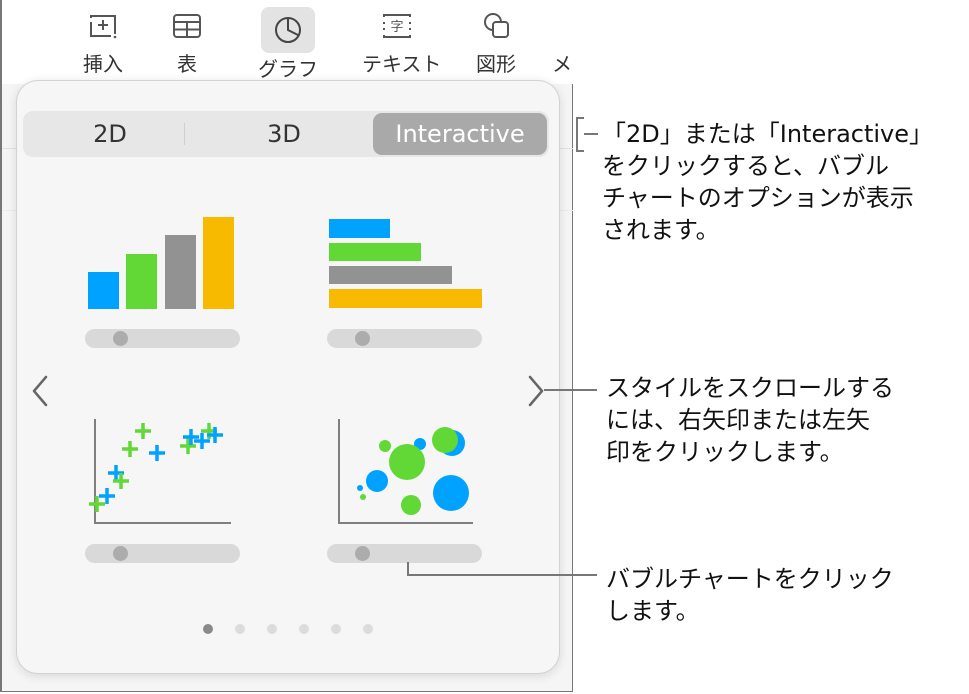 The width and height of the screenshot is (969, 694). Describe the element at coordinates (187, 64) in the screenshot. I see `toolbar-table-label: 表` at that location.